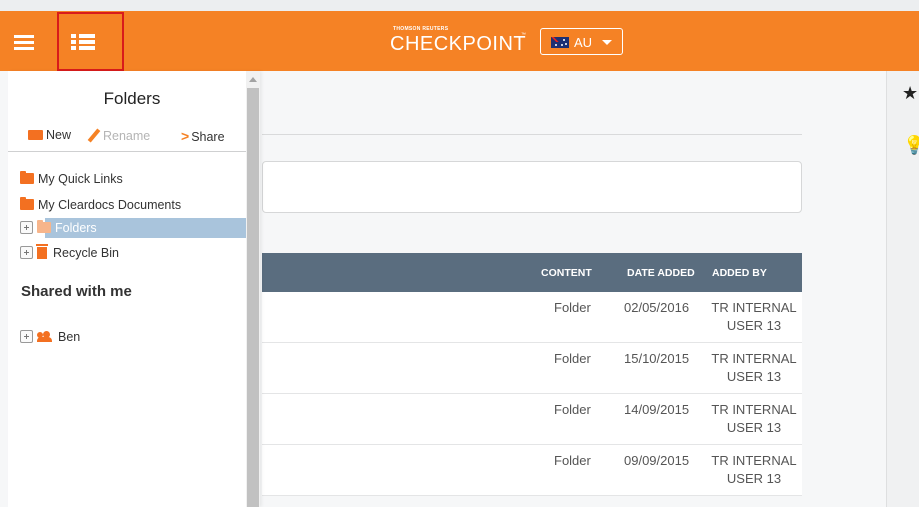 Image resolution: width=919 pixels, height=507 pixels. Describe the element at coordinates (185, 136) in the screenshot. I see `share-icon: >` at that location.